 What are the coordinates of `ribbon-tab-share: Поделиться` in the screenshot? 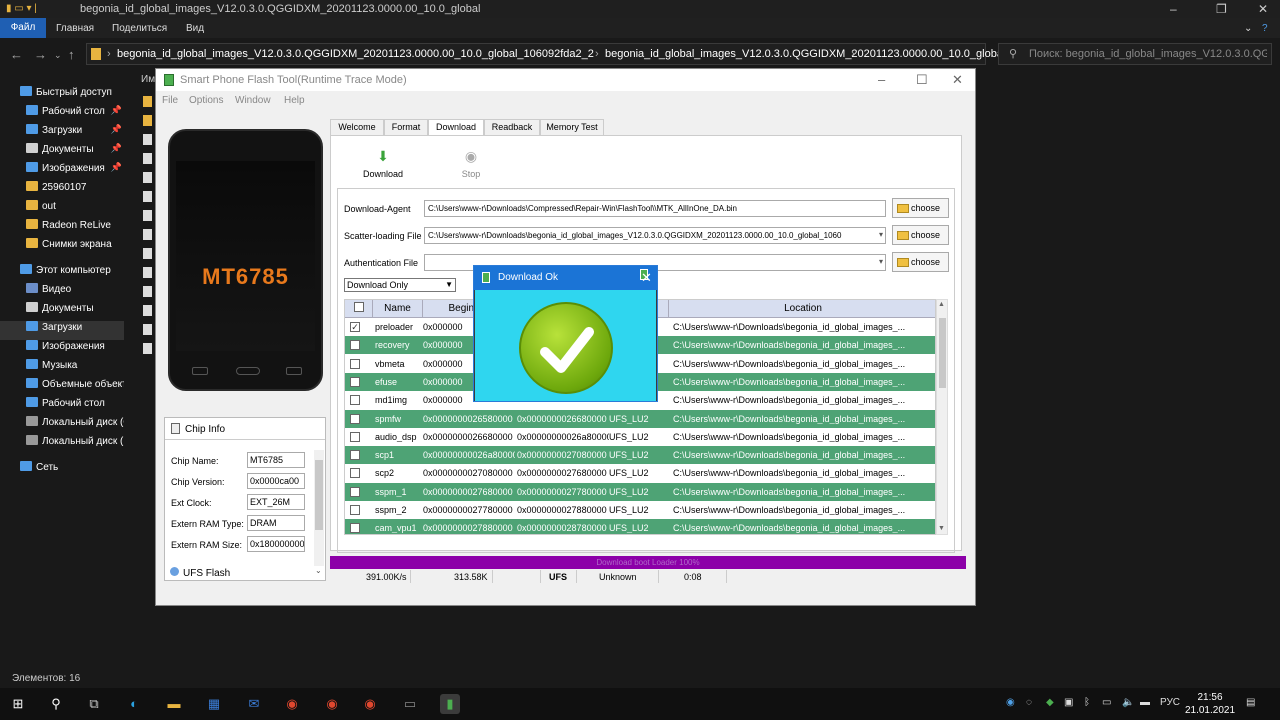 It's located at (139, 28).